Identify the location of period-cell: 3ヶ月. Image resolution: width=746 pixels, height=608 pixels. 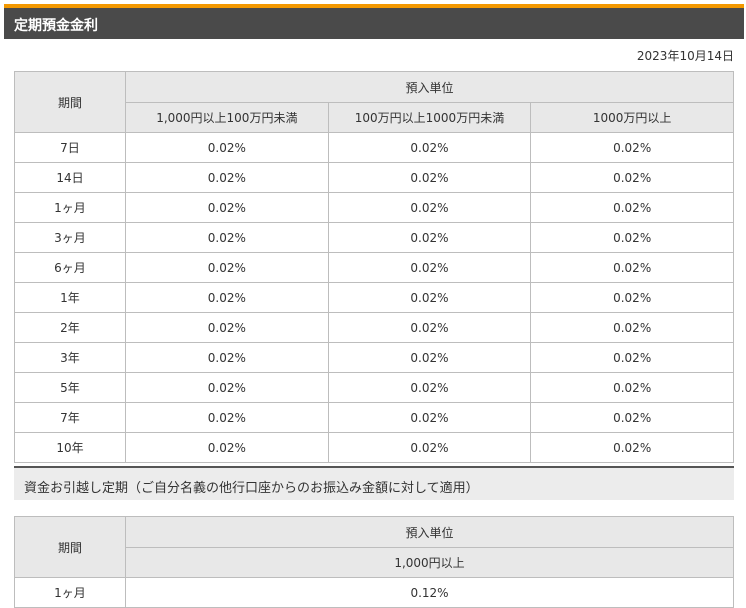
(70, 237).